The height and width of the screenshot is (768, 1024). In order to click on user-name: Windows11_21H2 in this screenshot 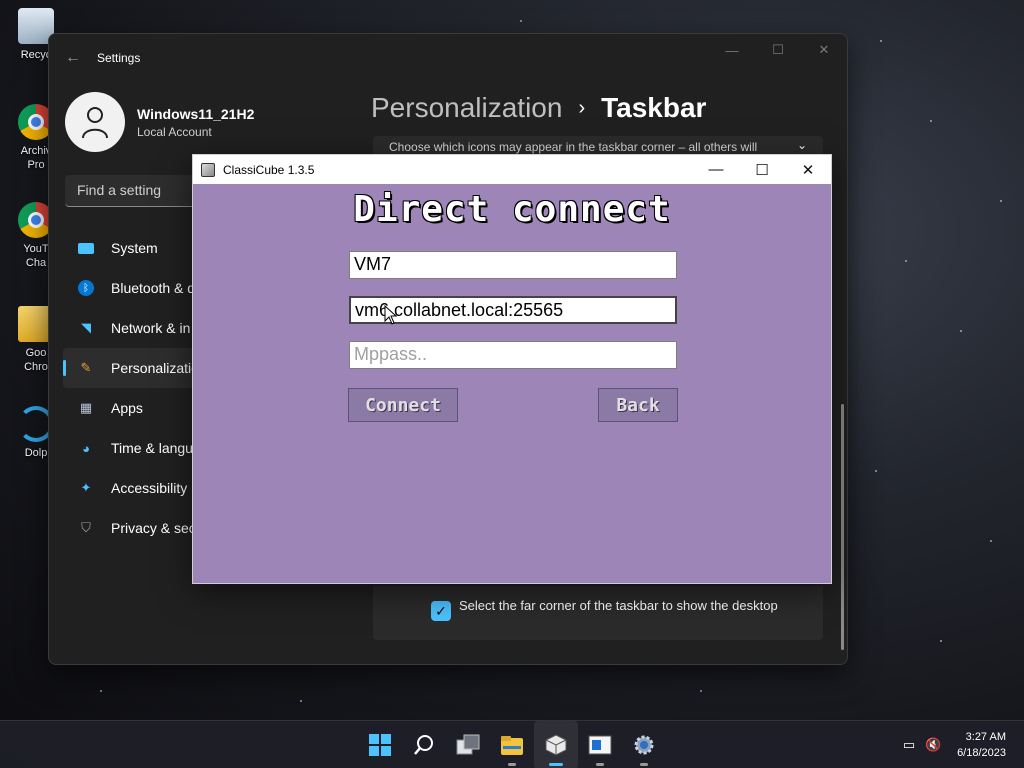, I will do `click(196, 113)`.